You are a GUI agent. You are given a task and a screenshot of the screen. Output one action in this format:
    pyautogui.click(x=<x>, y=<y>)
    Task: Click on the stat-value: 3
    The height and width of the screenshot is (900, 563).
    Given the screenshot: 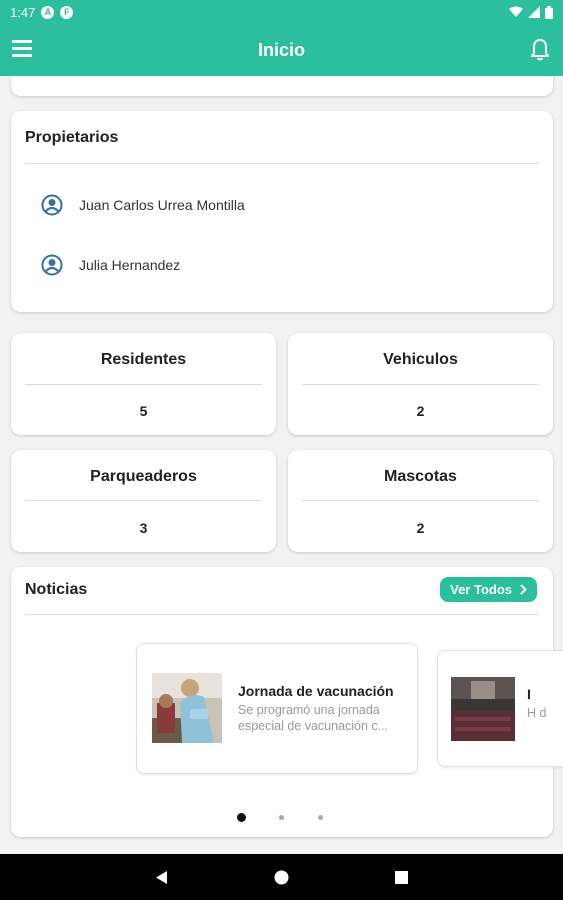 What is the action you would take?
    pyautogui.click(x=143, y=528)
    